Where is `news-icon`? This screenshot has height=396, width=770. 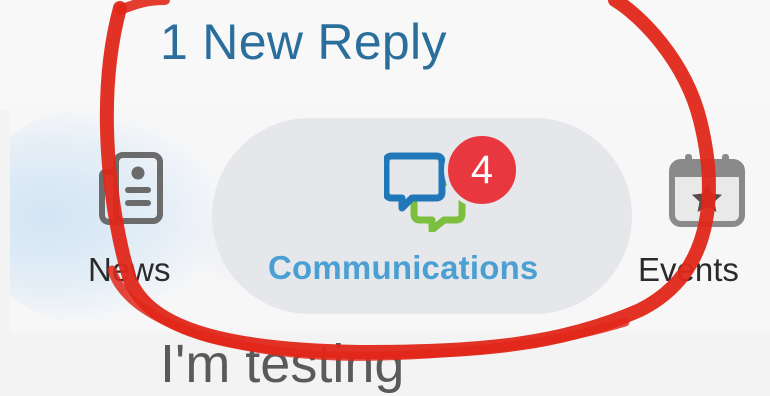 news-icon is located at coordinates (131, 188).